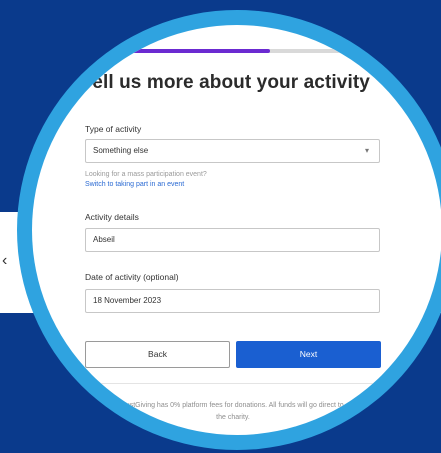  Describe the element at coordinates (232, 151) in the screenshot. I see `type-of-activity-select: Something else ▾` at that location.